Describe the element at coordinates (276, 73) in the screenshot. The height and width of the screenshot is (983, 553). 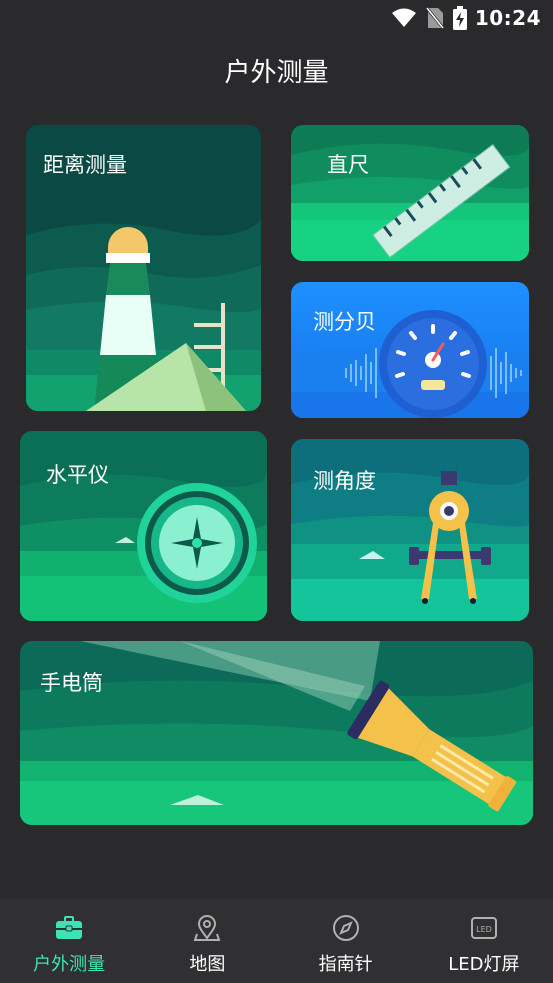
I see `page-title: 户外测量` at that location.